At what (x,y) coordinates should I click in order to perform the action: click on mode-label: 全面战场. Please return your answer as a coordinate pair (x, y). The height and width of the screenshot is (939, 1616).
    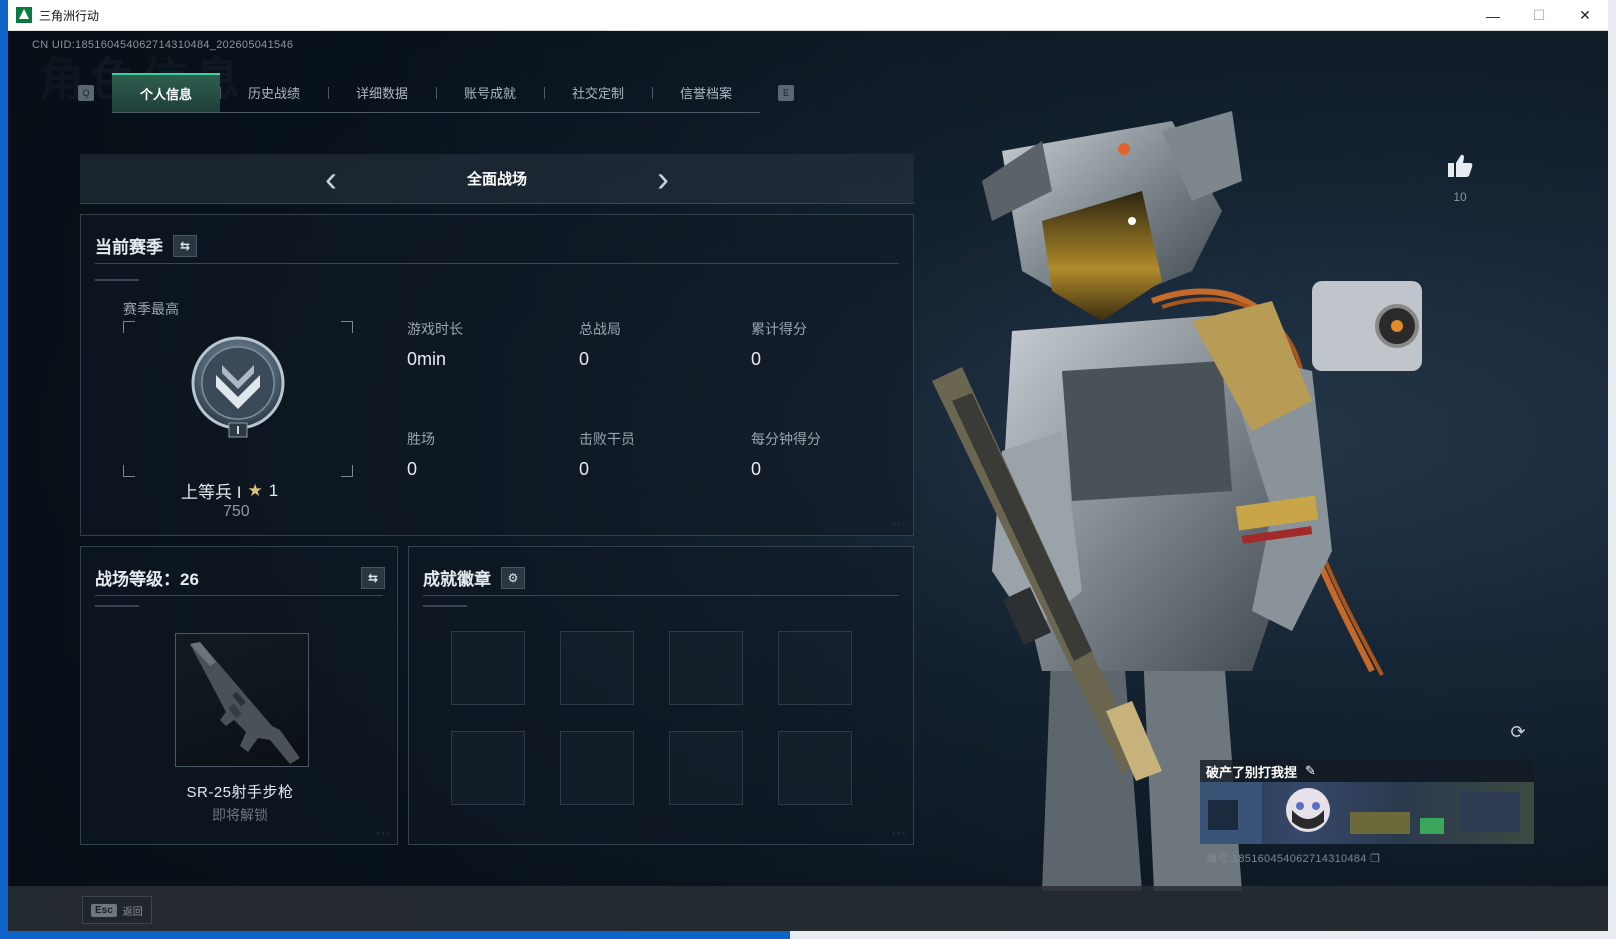
    Looking at the image, I should click on (496, 179).